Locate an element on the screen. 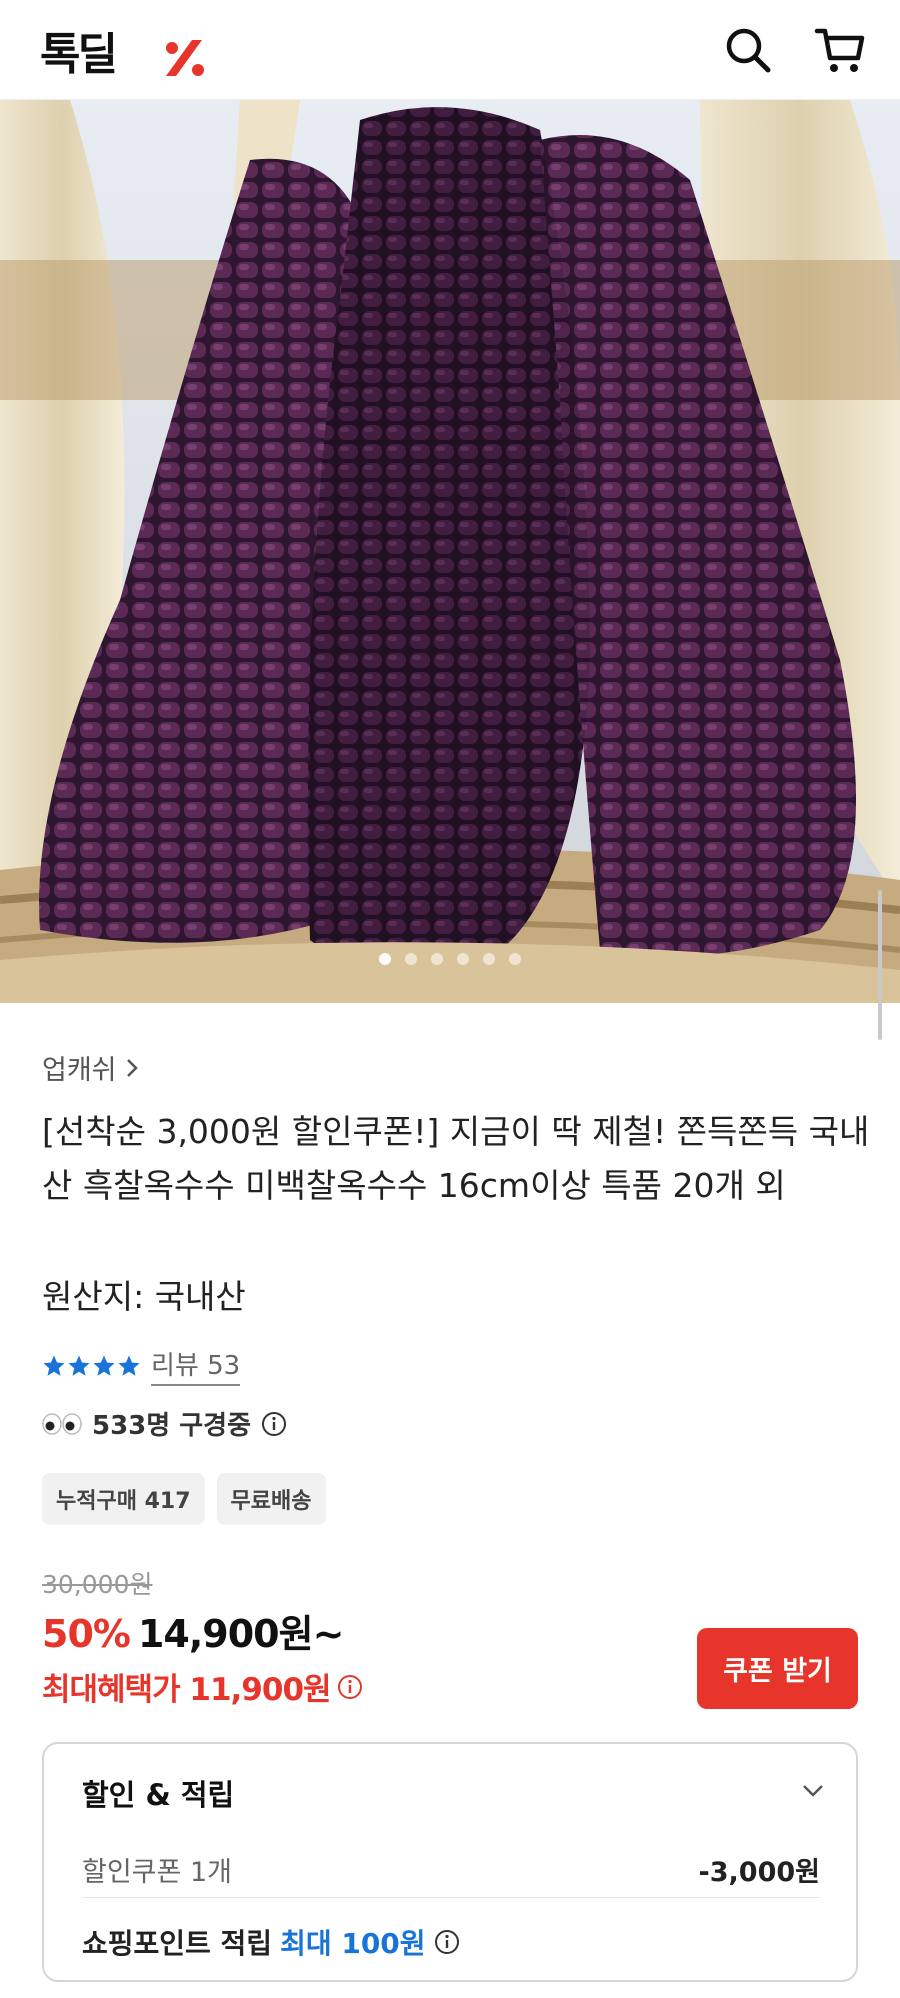 This screenshot has height=1998, width=900. gallery-pagination is located at coordinates (450, 959).